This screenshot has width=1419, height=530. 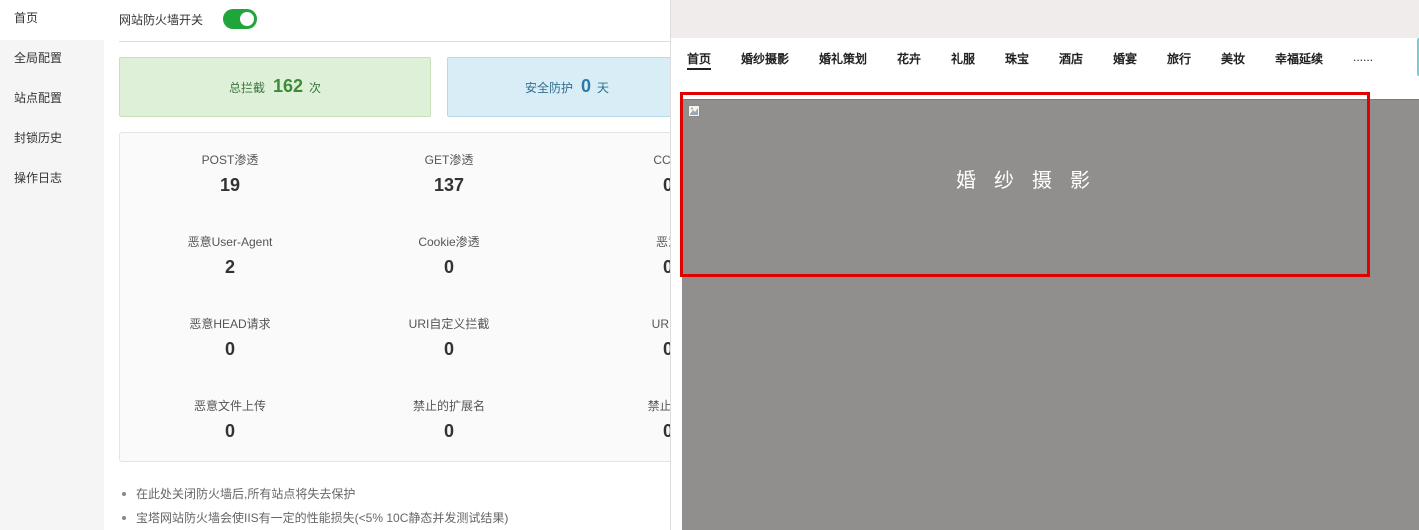 What do you see at coordinates (449, 255) in the screenshot?
I see `stat-cookie: Cookie渗透 0` at bounding box center [449, 255].